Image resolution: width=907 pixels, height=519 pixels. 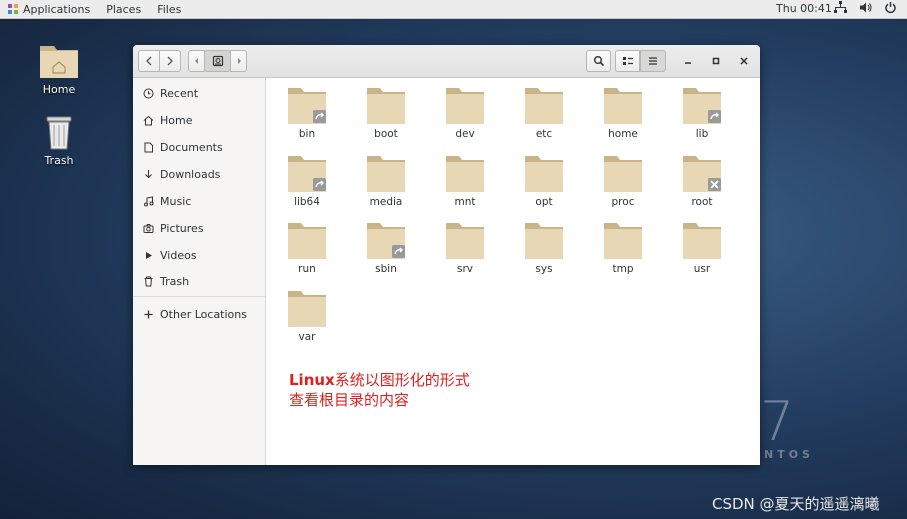 I want to click on volume-icon, so click(x=865, y=7).